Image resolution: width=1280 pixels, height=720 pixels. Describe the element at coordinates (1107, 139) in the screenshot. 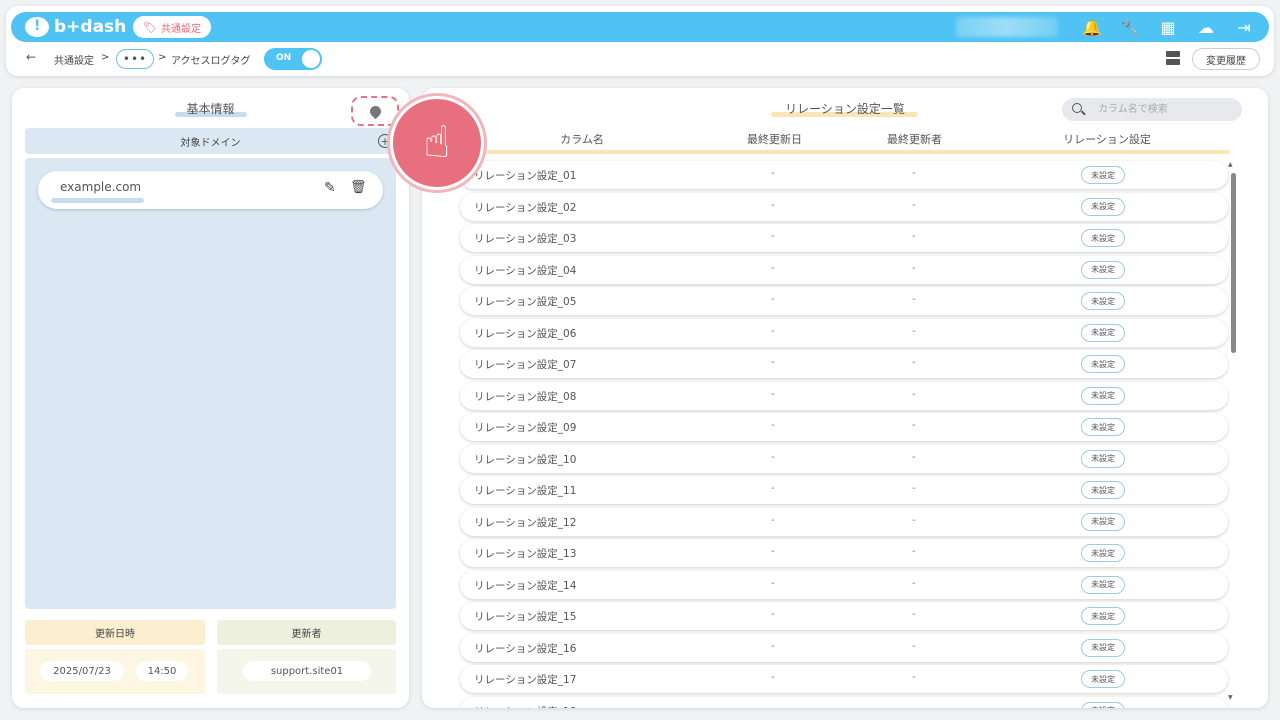

I see `column-header-relation: リレーション設定` at that location.